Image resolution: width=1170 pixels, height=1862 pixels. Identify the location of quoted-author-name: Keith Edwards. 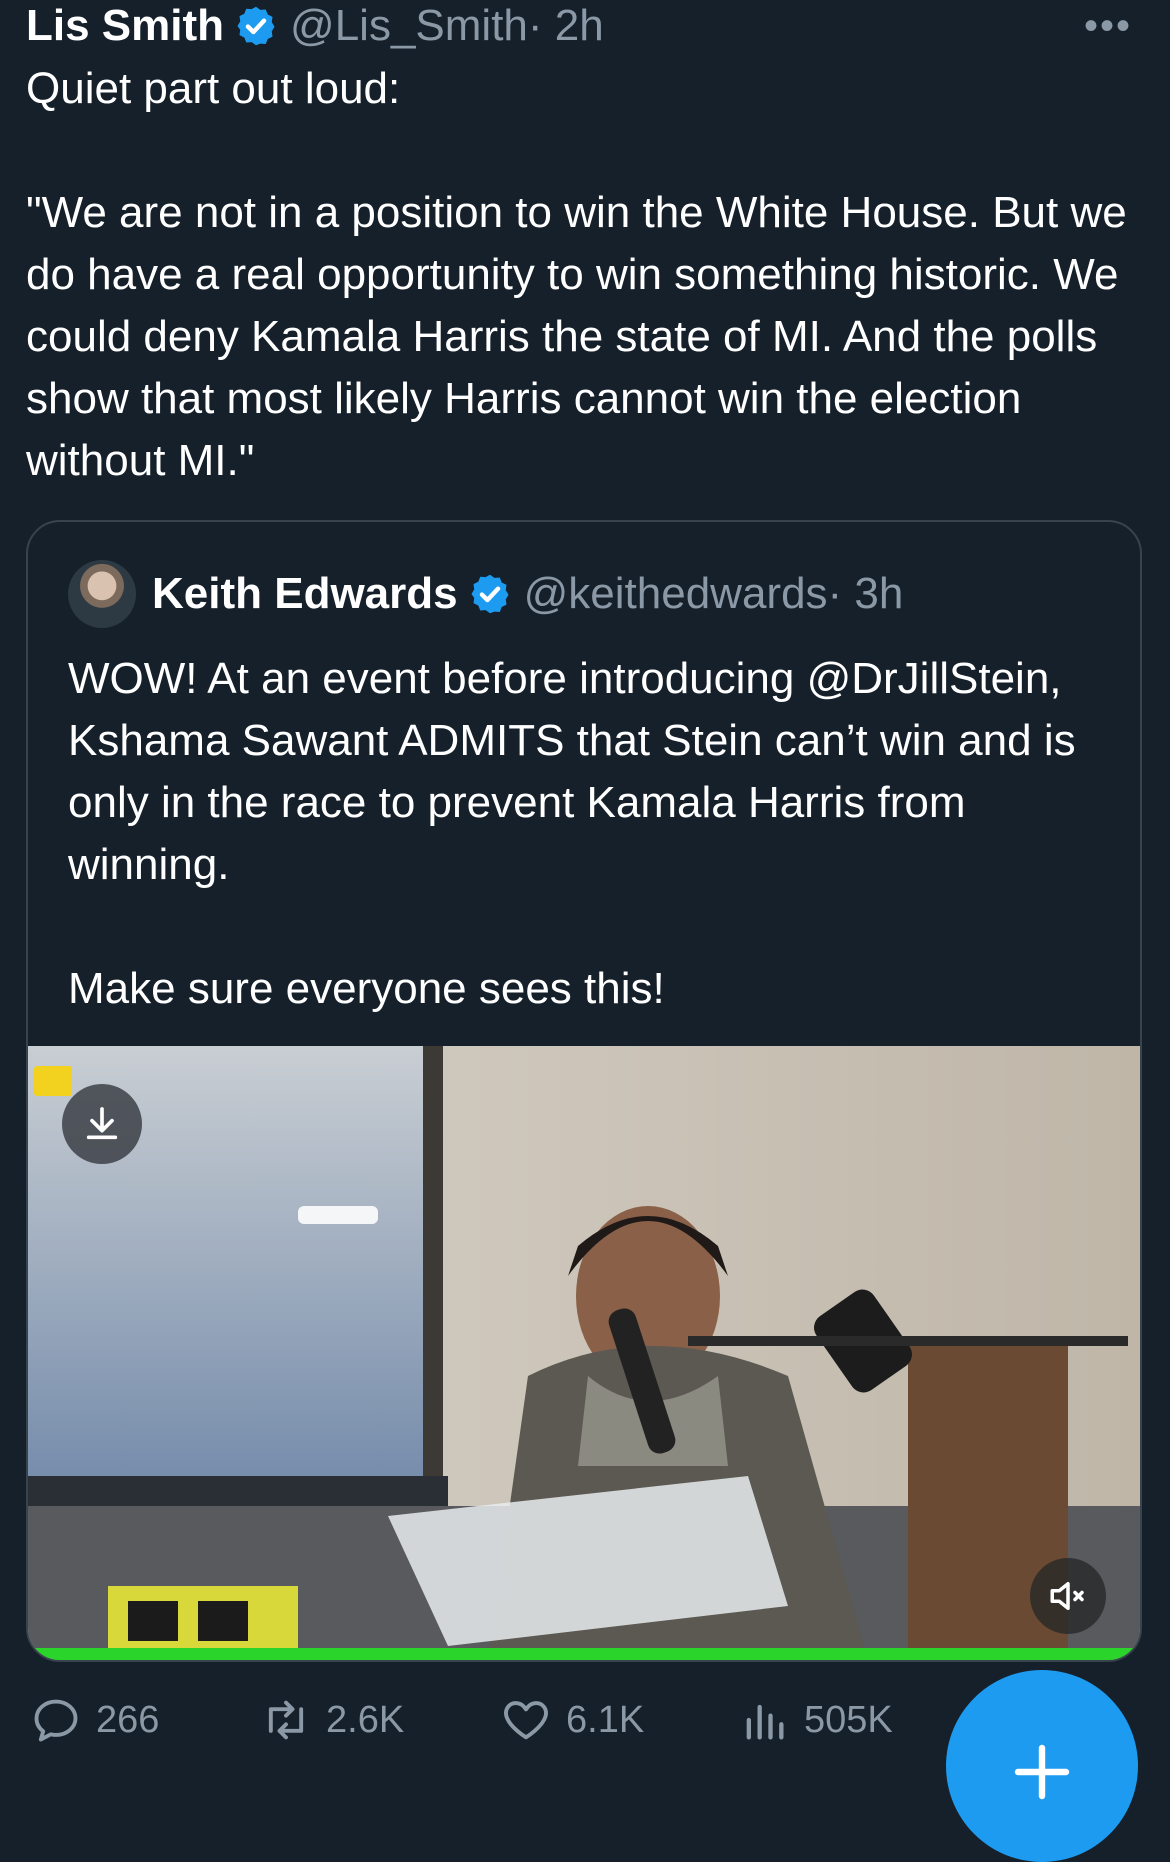
(305, 594).